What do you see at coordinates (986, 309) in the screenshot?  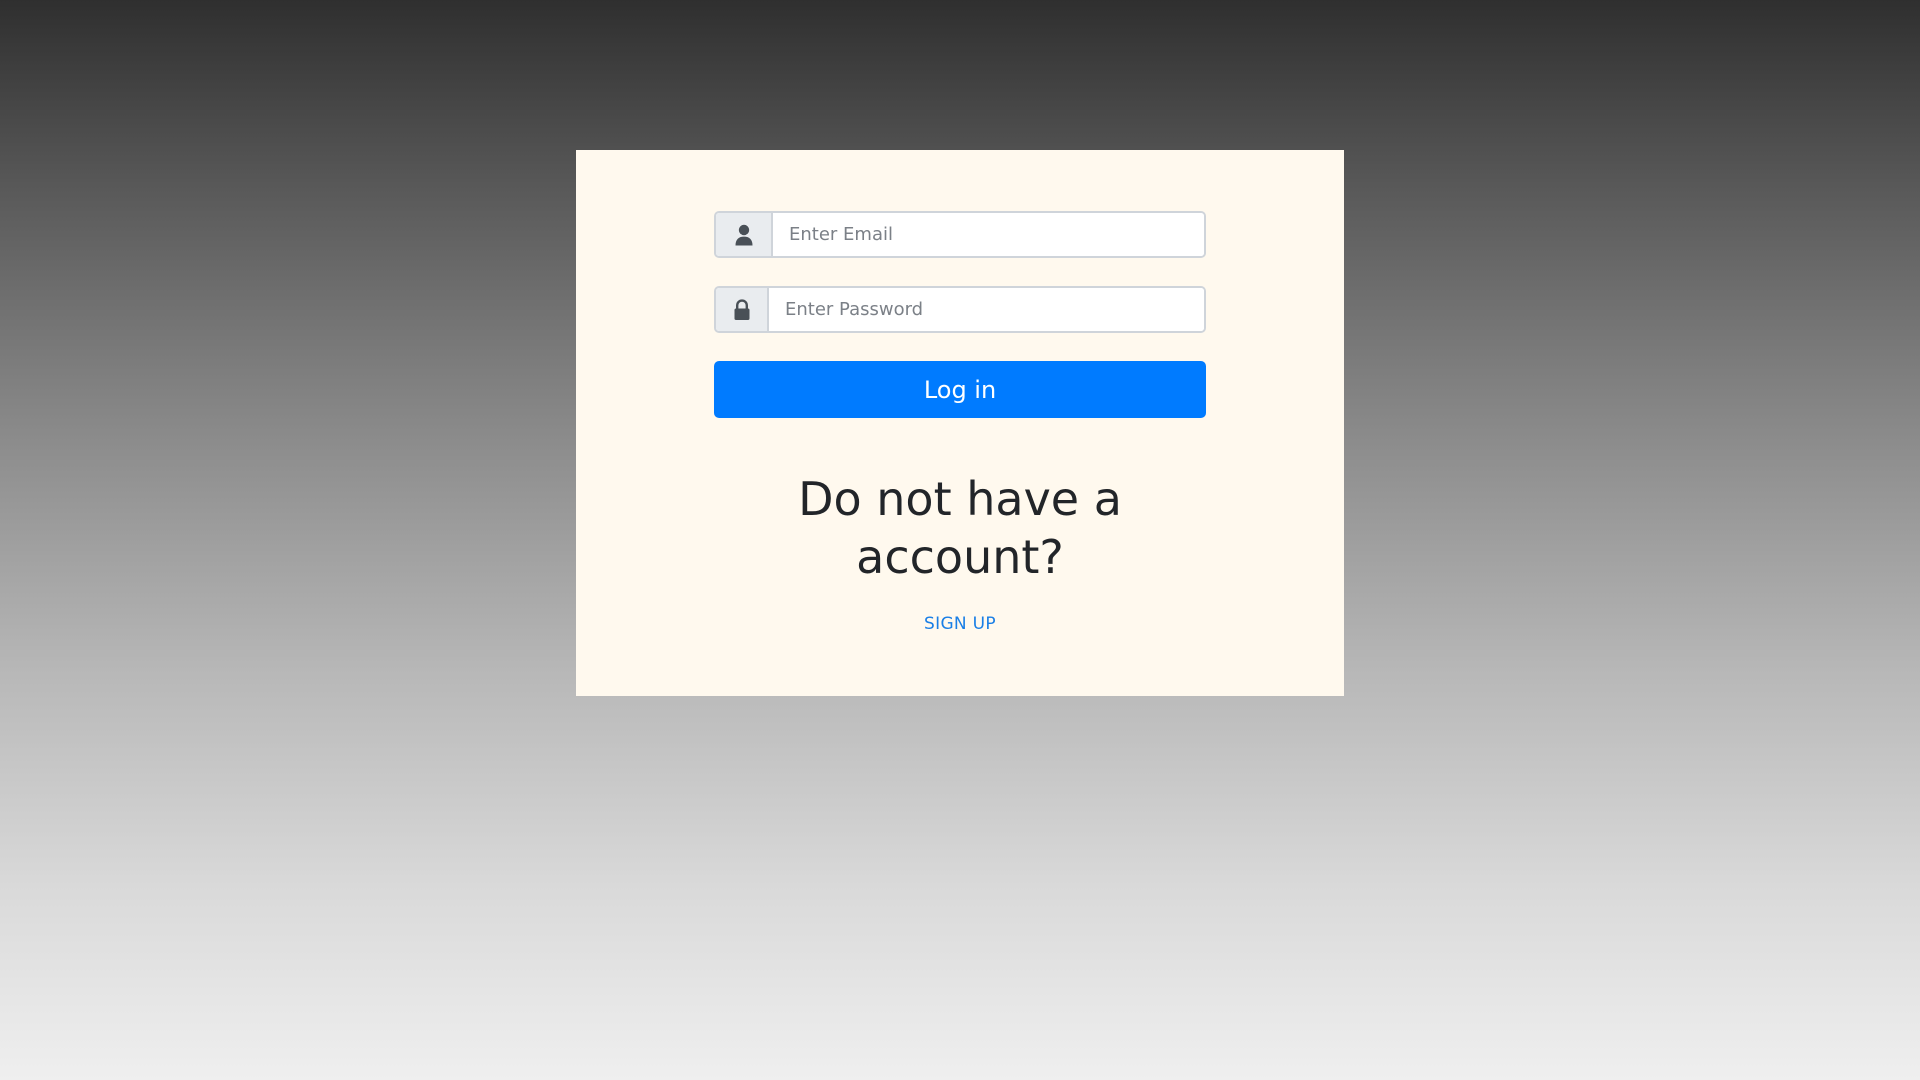 I see `password-input` at bounding box center [986, 309].